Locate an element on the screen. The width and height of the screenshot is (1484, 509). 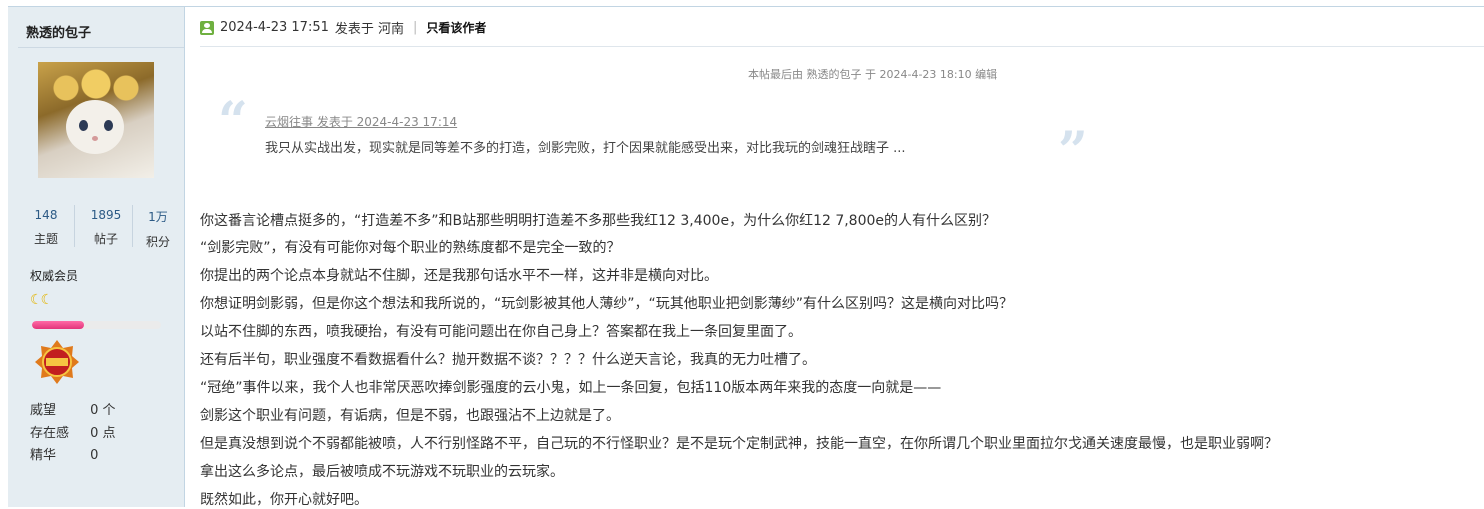
avatar-eye-right is located at coordinates (108, 125).